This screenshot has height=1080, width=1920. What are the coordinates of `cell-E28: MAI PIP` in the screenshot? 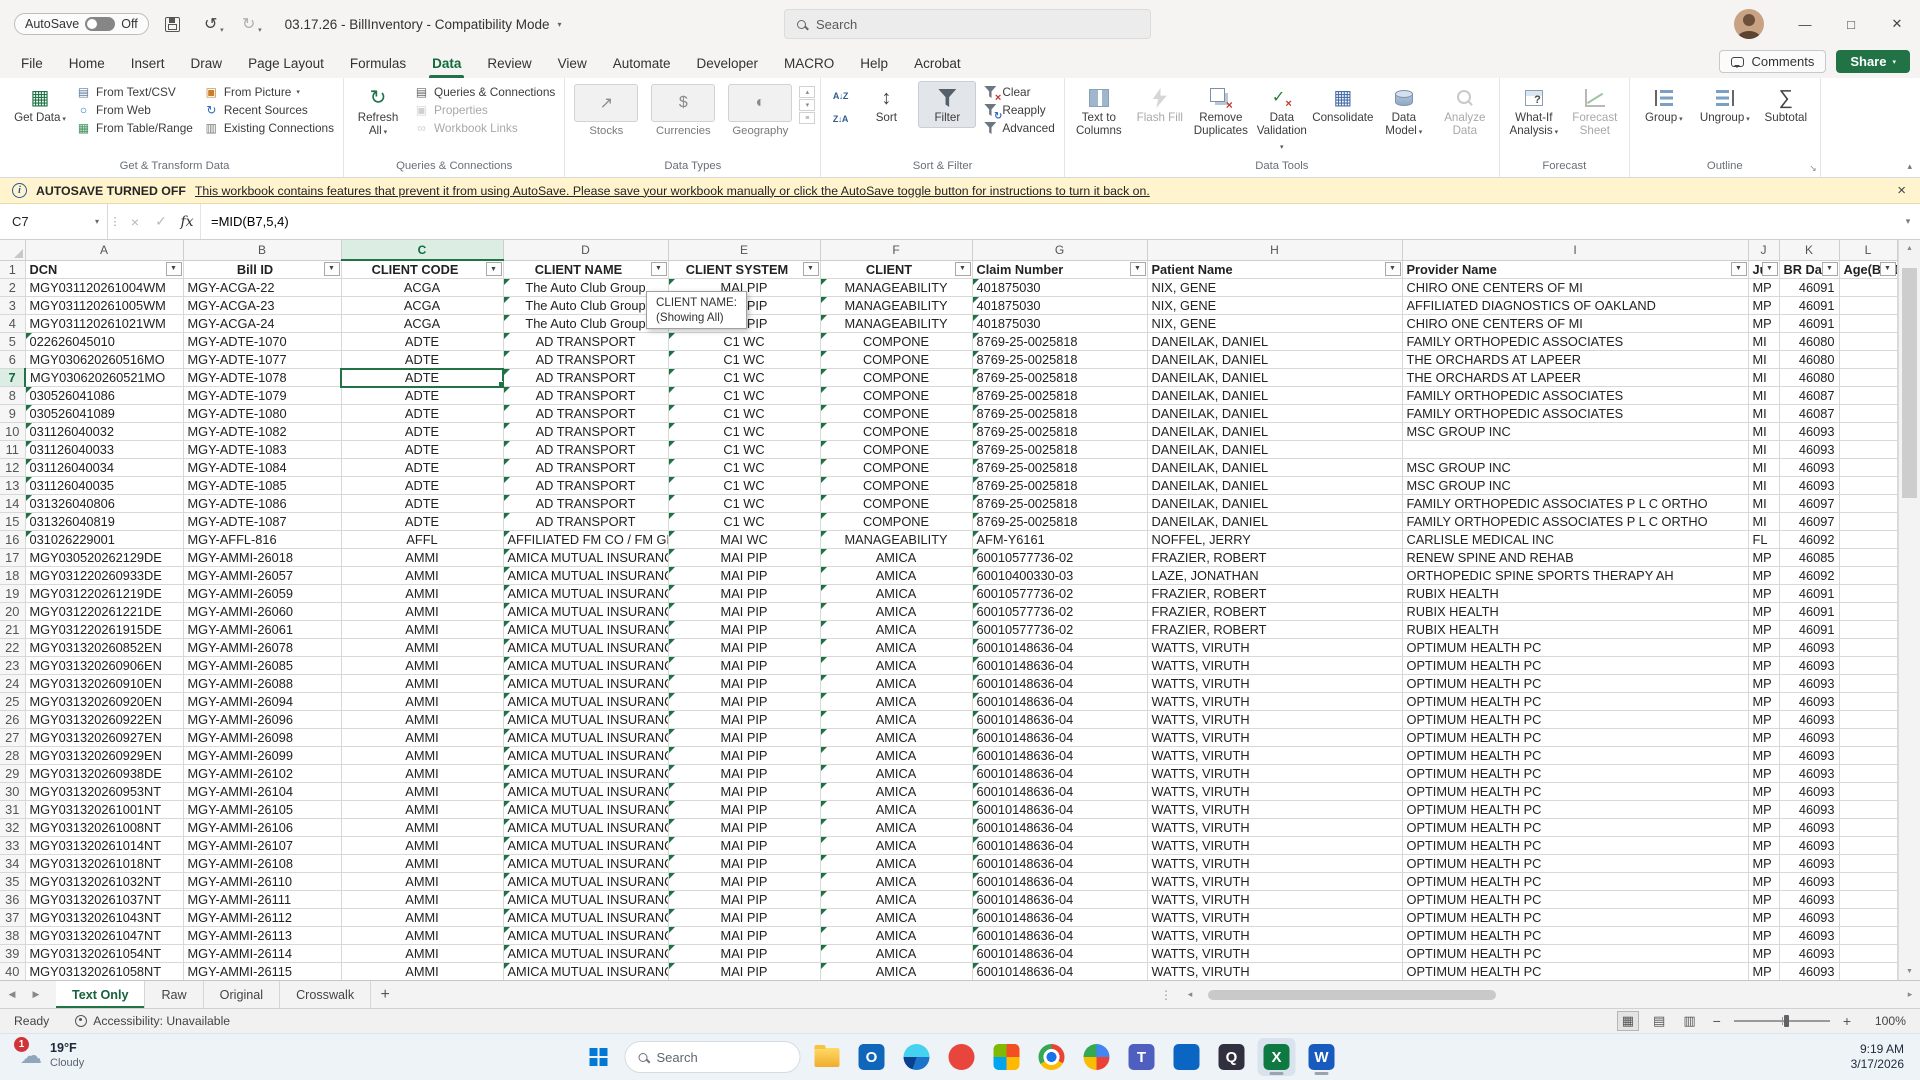 It's located at (744, 755).